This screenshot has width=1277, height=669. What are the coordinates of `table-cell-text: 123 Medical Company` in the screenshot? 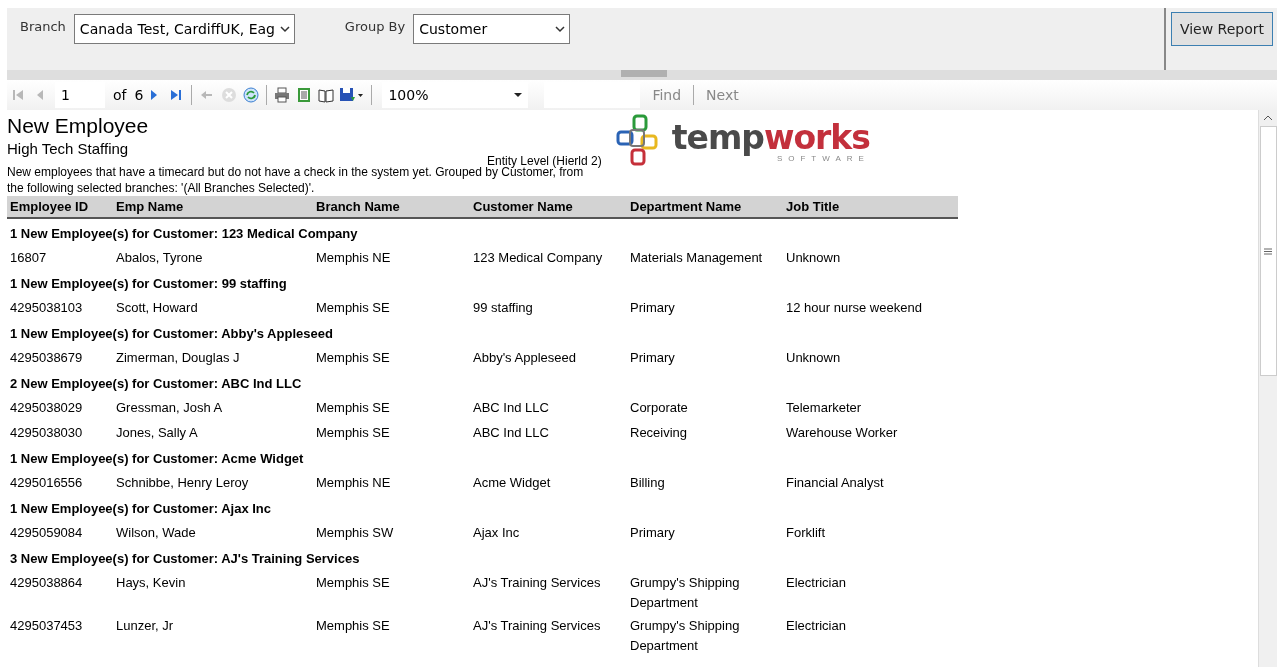 It's located at (538, 258).